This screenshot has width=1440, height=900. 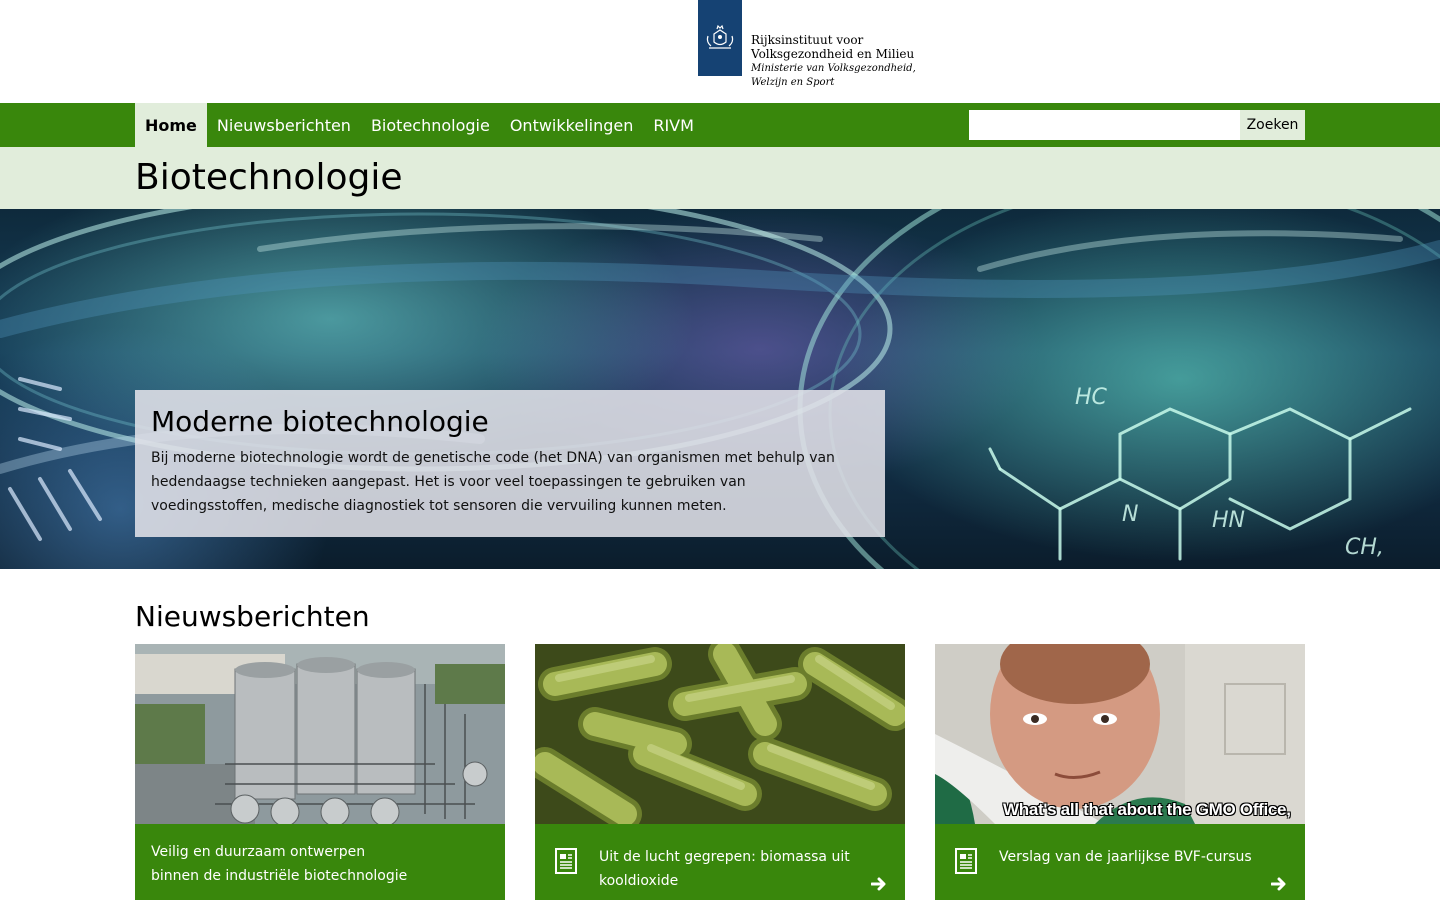 What do you see at coordinates (720, 734) in the screenshot?
I see `bacteria-photo` at bounding box center [720, 734].